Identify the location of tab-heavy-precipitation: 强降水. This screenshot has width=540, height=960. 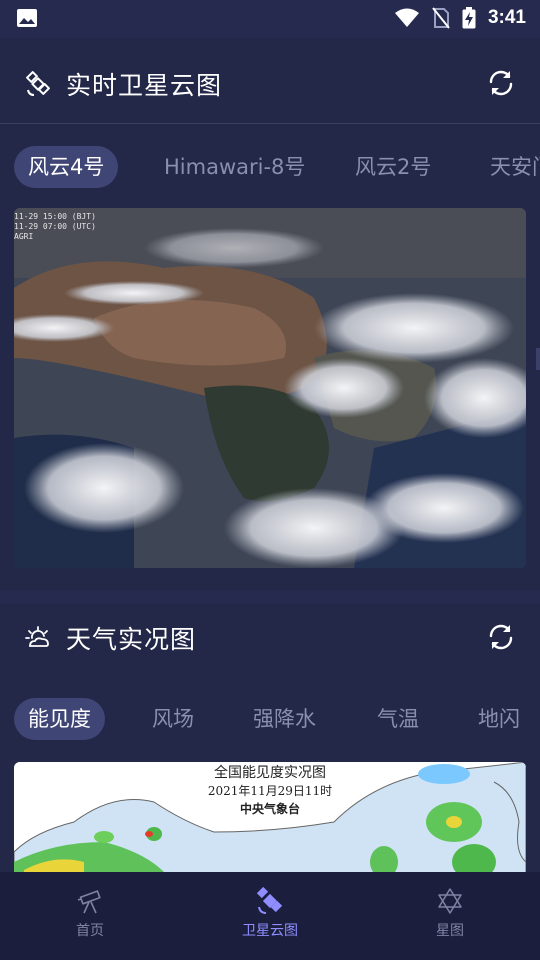
(284, 719).